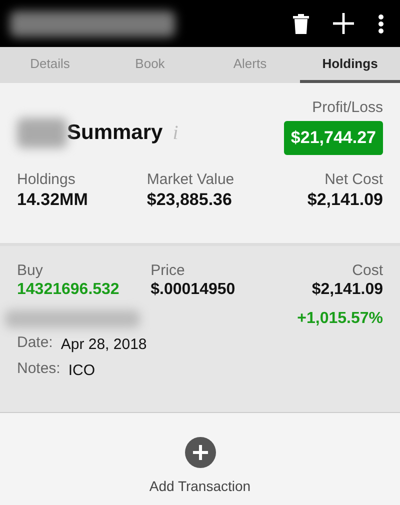 Image resolution: width=400 pixels, height=505 pixels. Describe the element at coordinates (347, 290) in the screenshot. I see `column-value: $2,141.09` at that location.